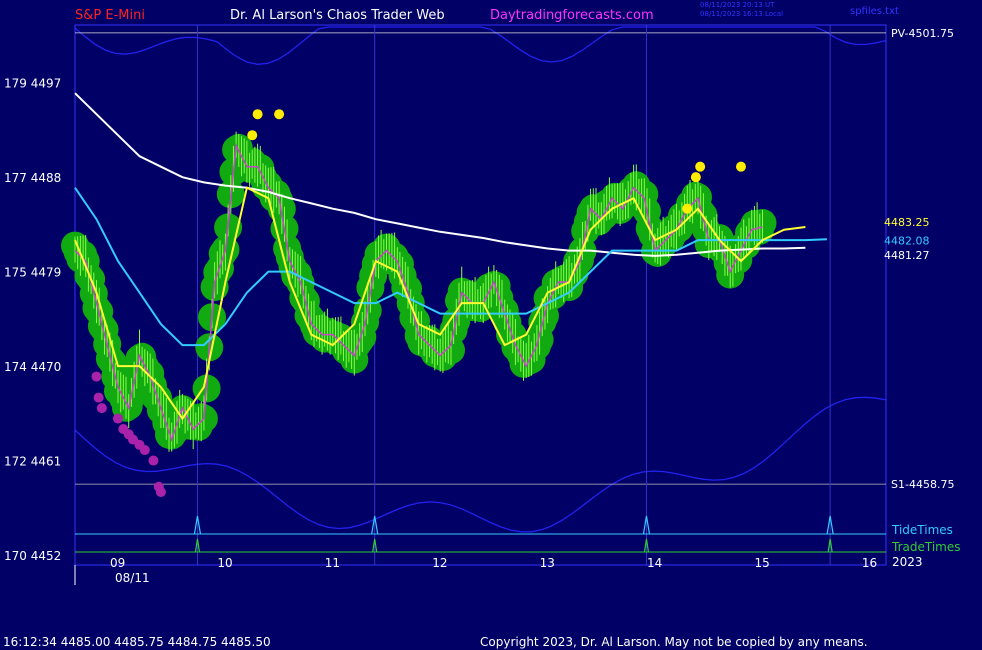  What do you see at coordinates (32, 273) in the screenshot?
I see `y-tick-label: 175 4479` at bounding box center [32, 273].